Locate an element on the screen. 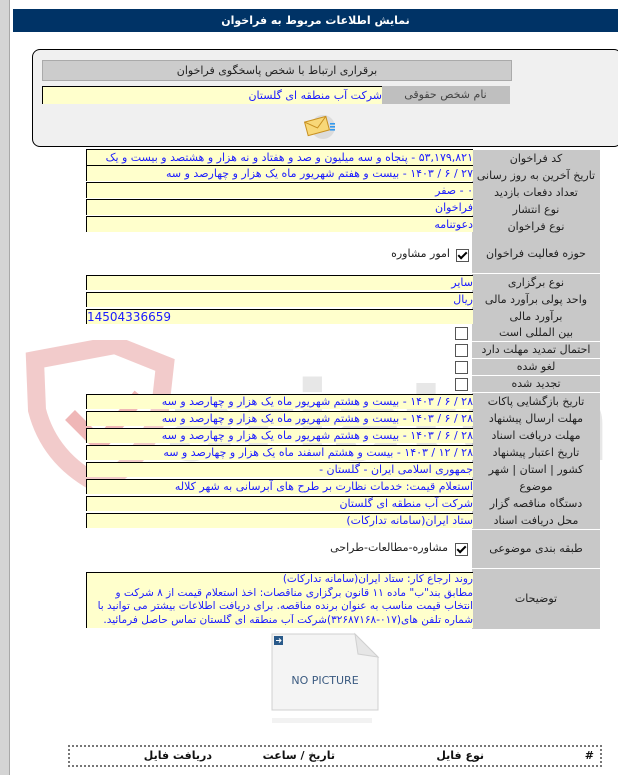 The image size is (618, 775). activity-label-text: حوزه فعالیت فراخوان is located at coordinates (536, 253).